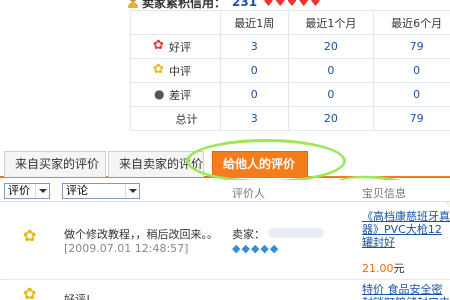 The height and width of the screenshot is (300, 450). I want to click on rating-filter-value: 评价, so click(19, 190).